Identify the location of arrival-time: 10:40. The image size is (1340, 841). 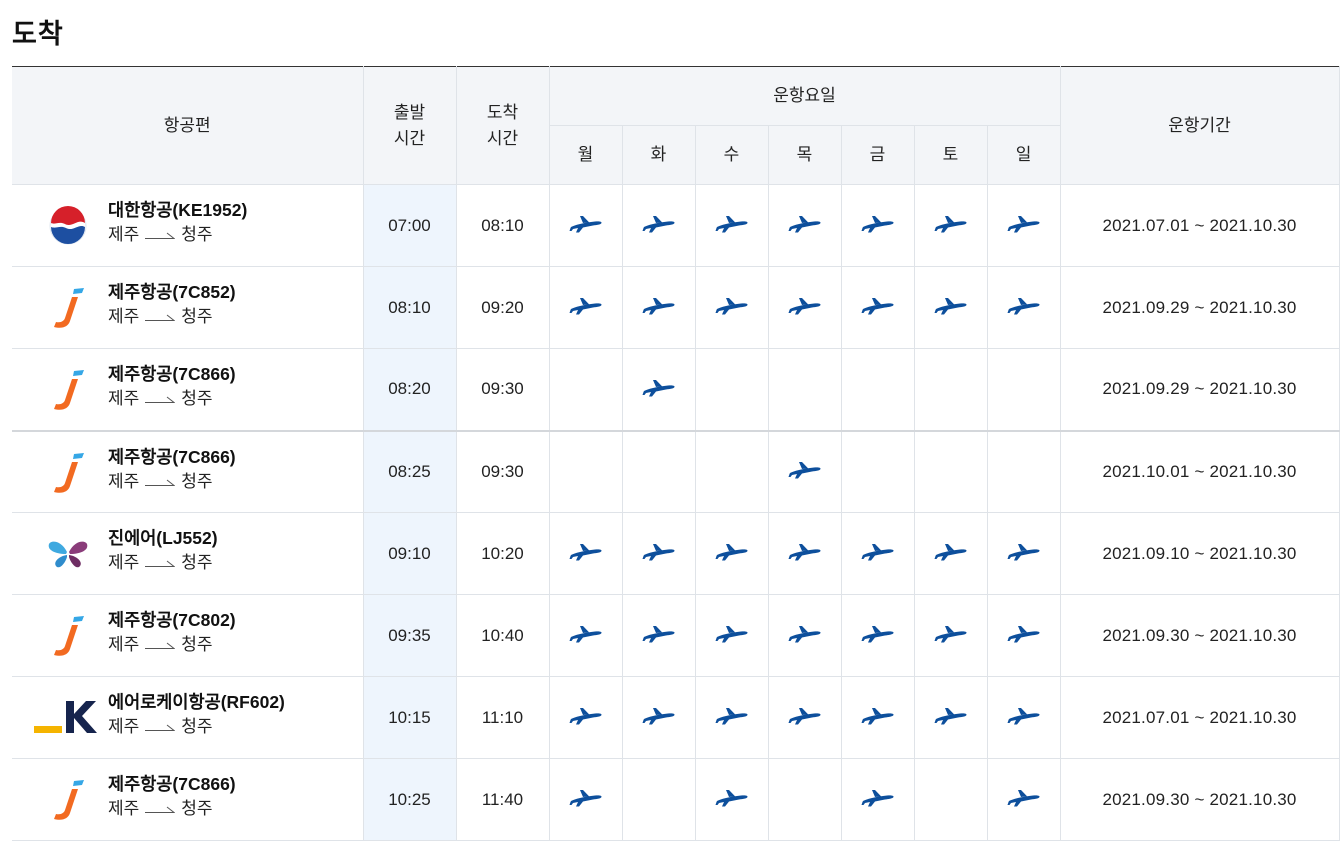
(502, 635).